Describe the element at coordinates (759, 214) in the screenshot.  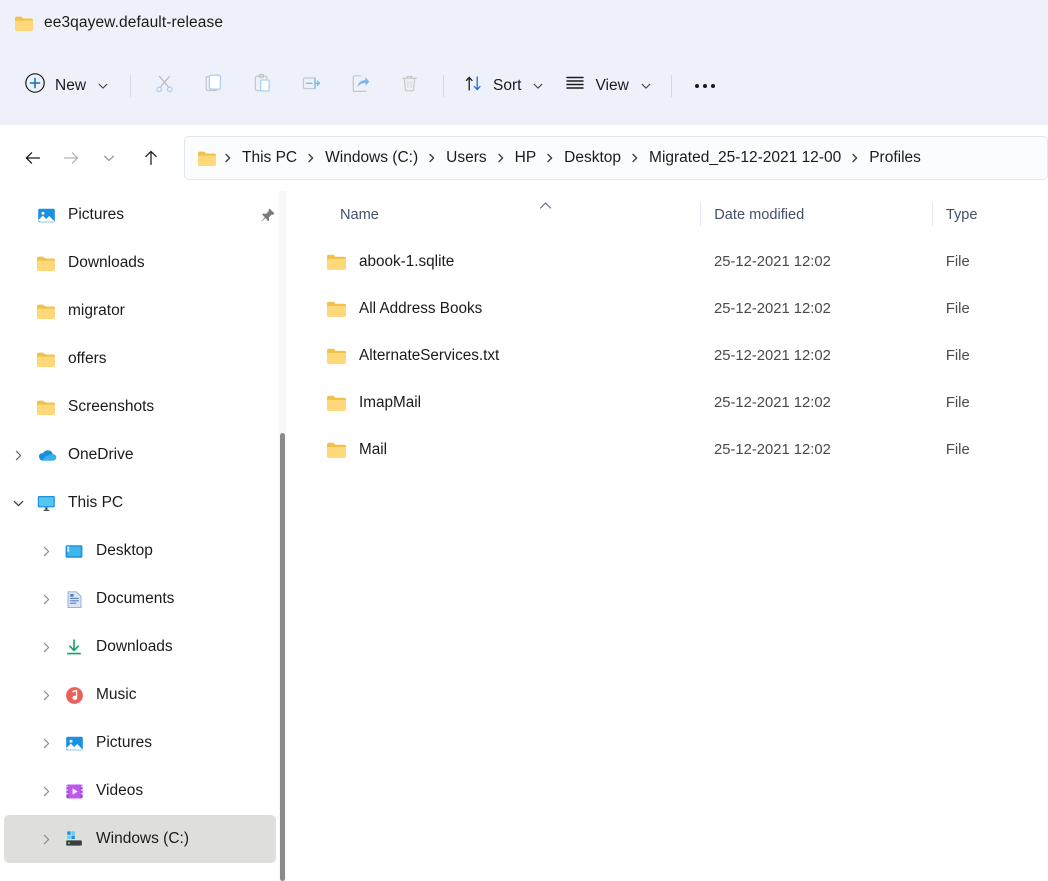
I see `column-header-label: Date modified` at that location.